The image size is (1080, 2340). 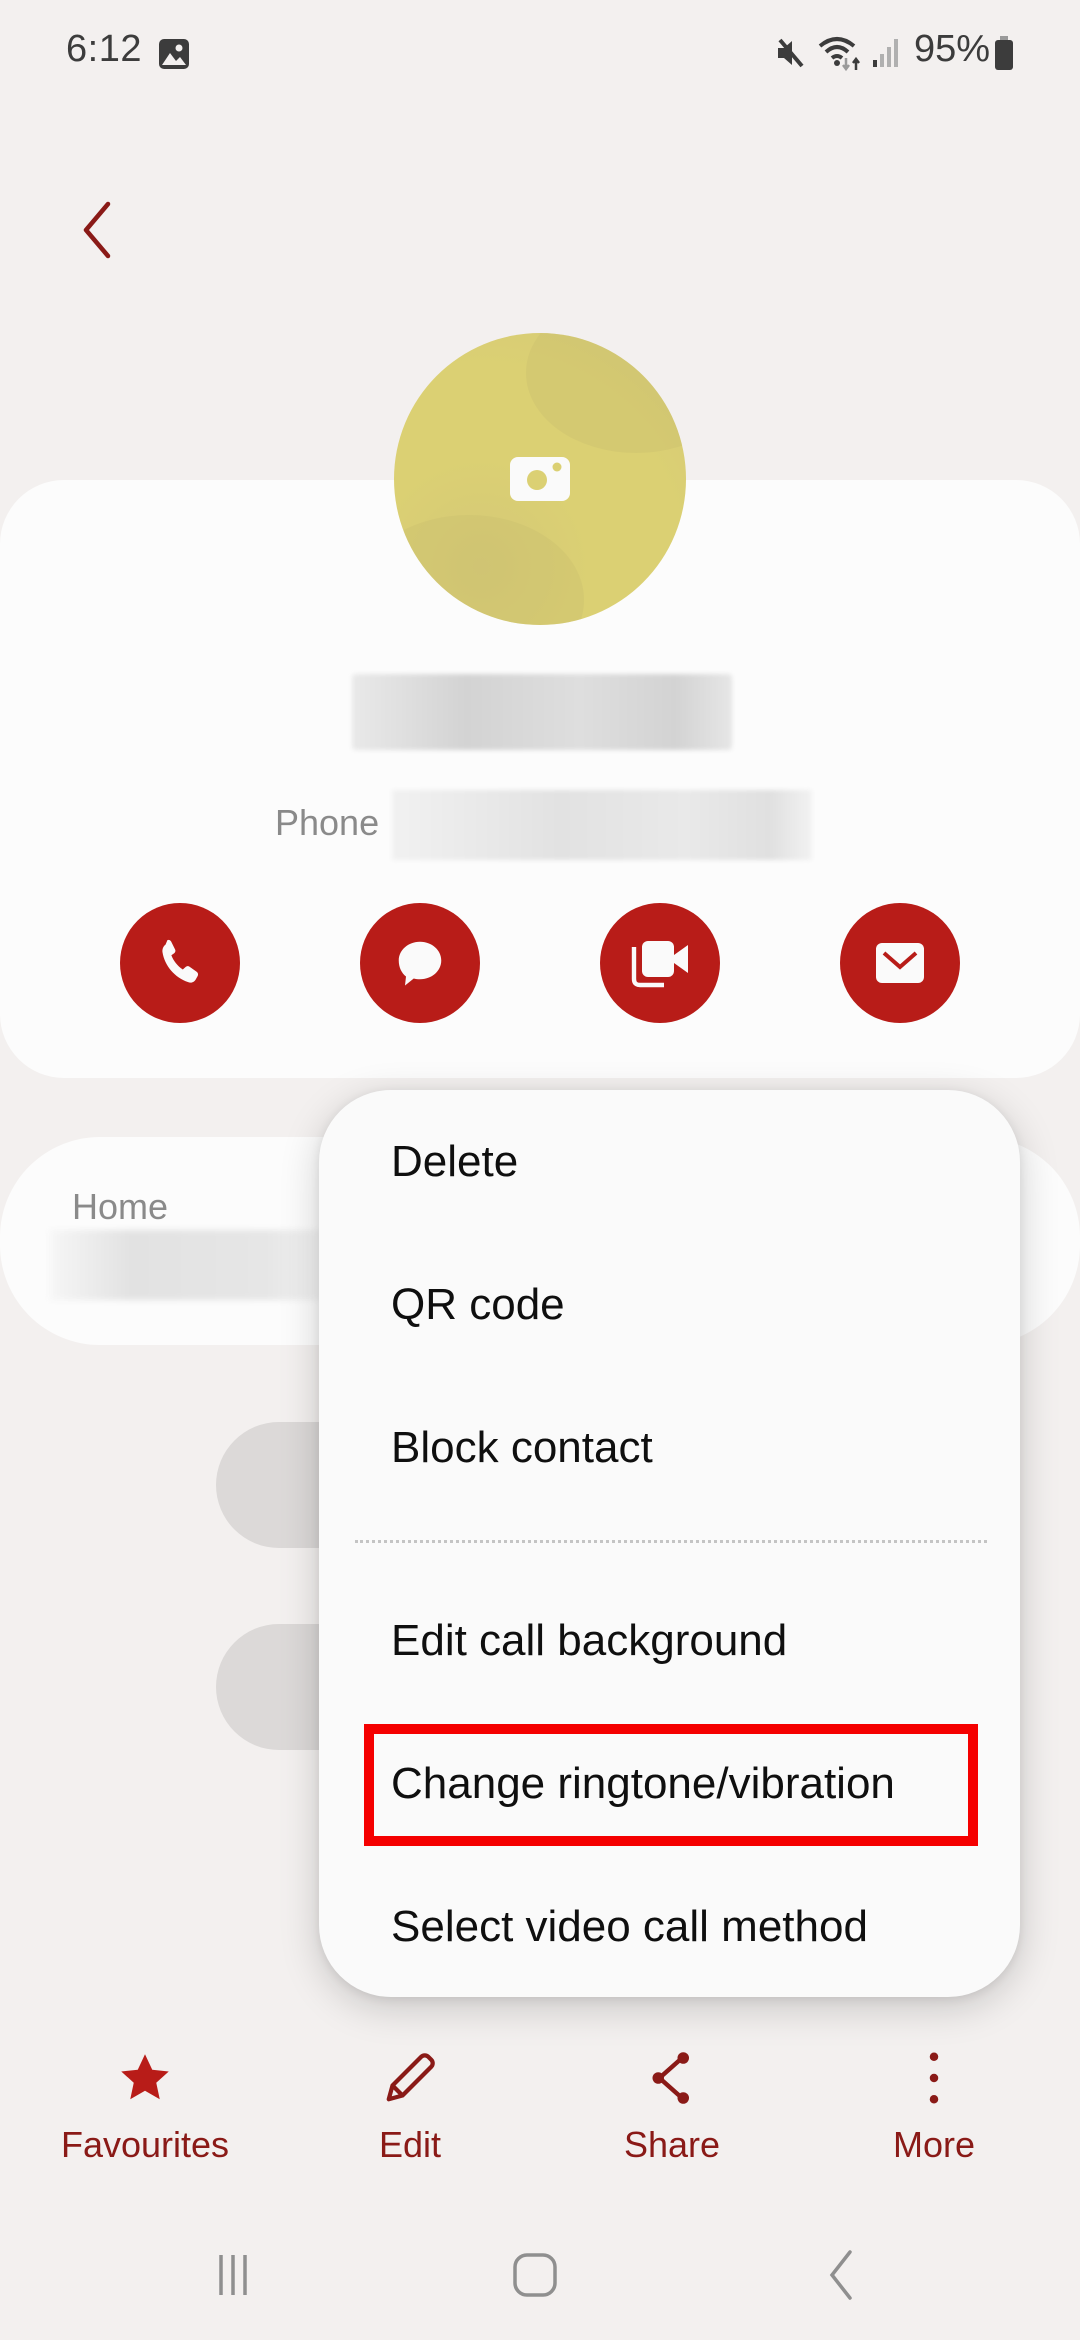 What do you see at coordinates (104, 49) in the screenshot?
I see `status-time: 6:12` at bounding box center [104, 49].